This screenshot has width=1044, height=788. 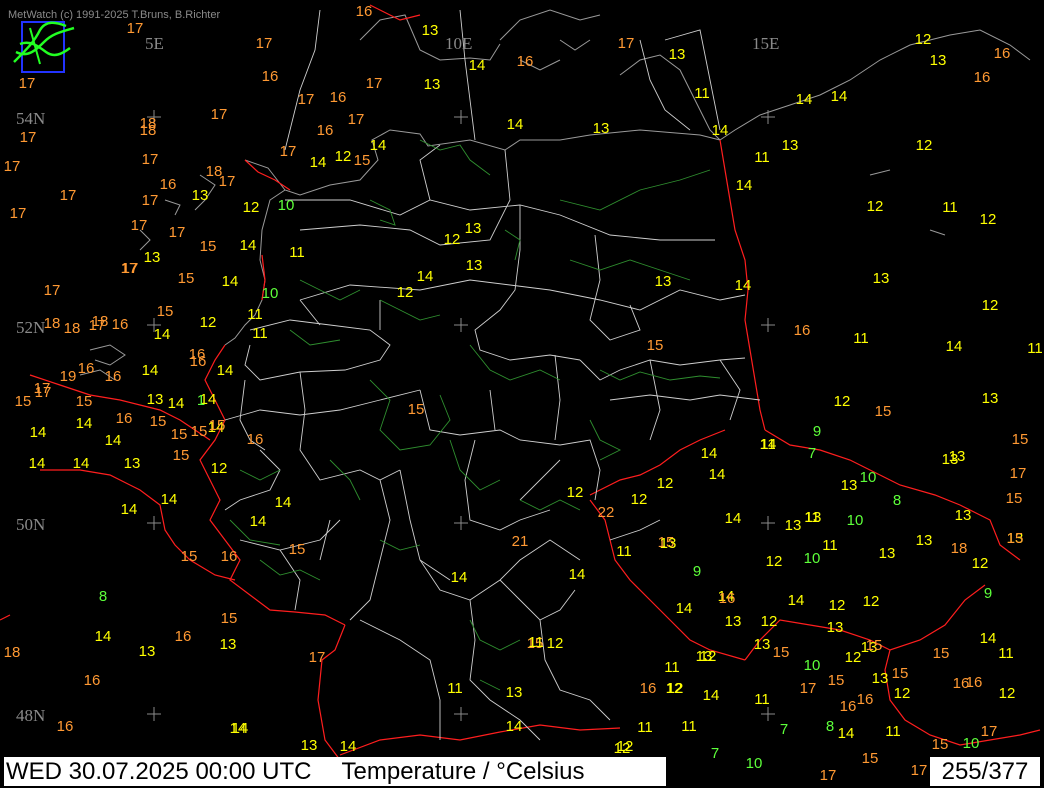 I want to click on station-temperature: 7, so click(x=812, y=453).